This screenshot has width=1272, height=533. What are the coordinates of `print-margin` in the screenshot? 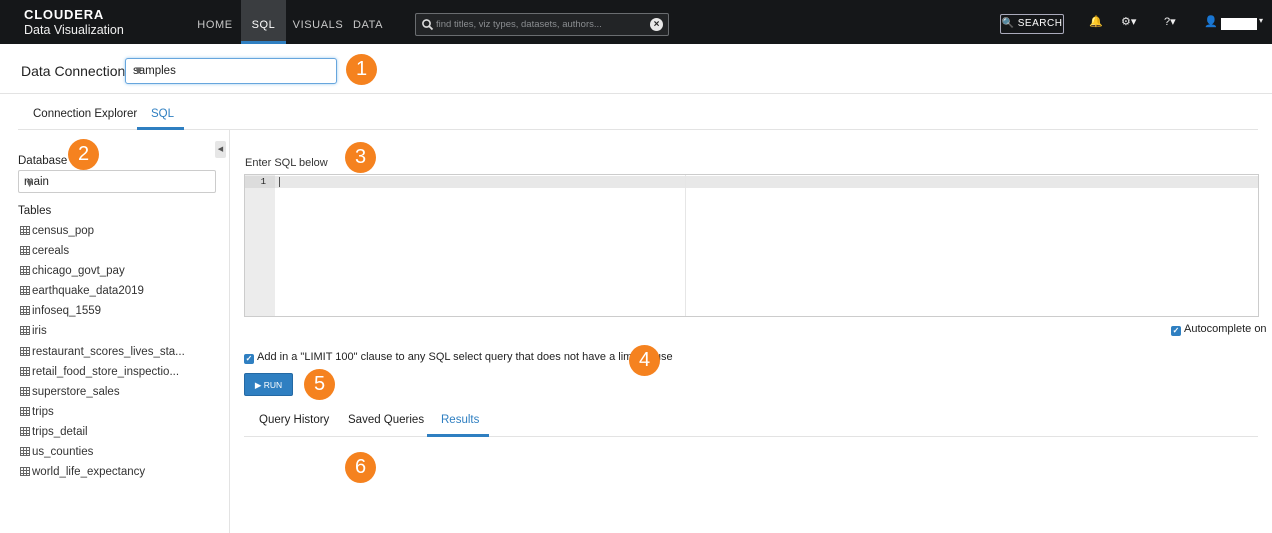 It's located at (685, 245).